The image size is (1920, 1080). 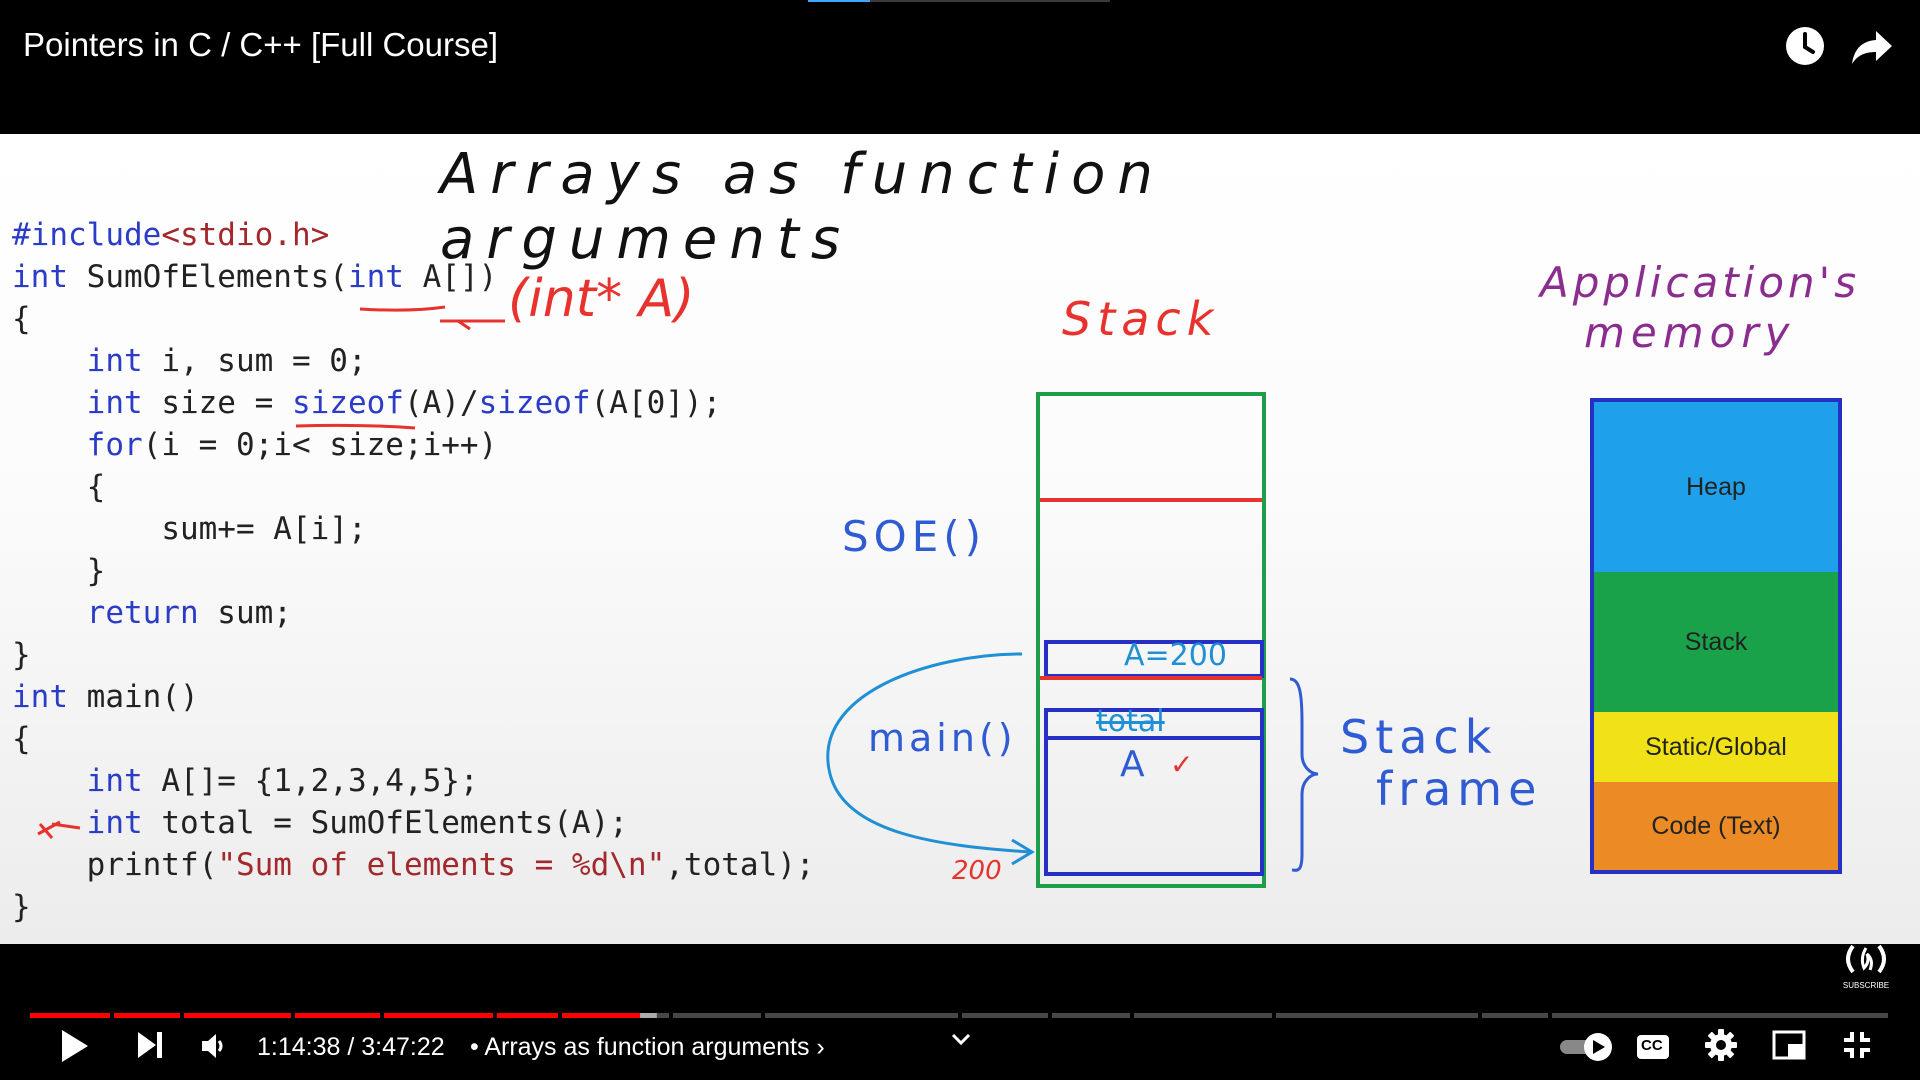 I want to click on frame-divider, so click(x=1151, y=678).